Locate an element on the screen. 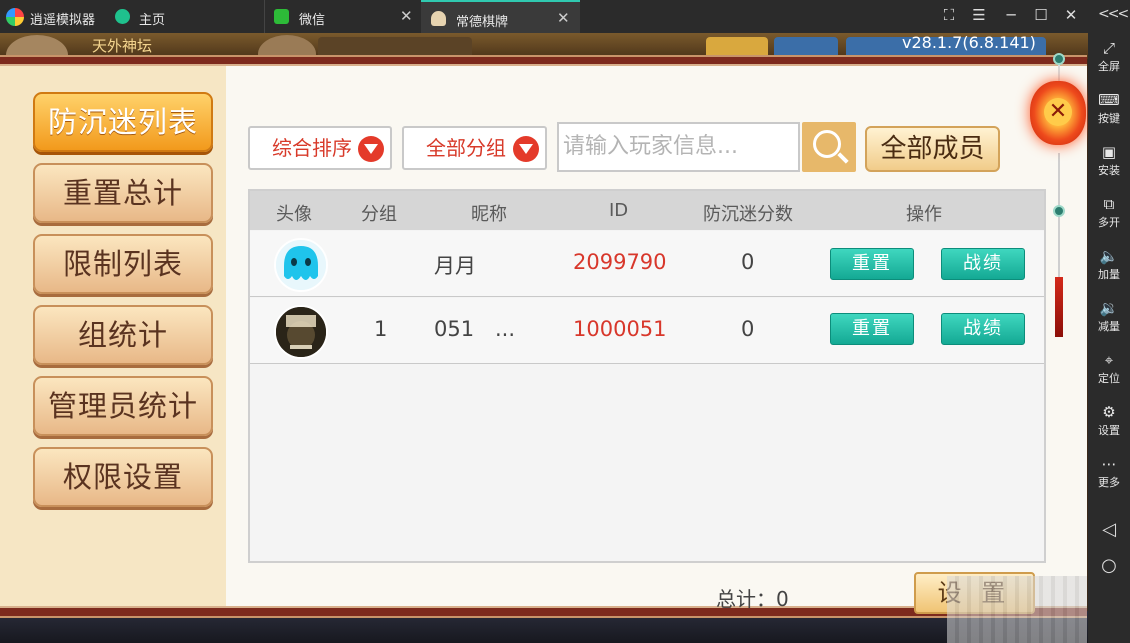 This screenshot has width=1130, height=643. nickname-cell: 月月 is located at coordinates (455, 266).